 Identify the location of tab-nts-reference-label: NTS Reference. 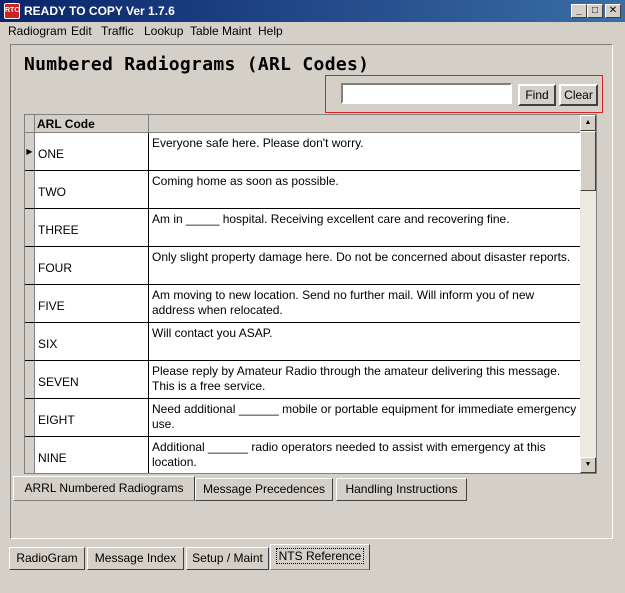
(320, 556).